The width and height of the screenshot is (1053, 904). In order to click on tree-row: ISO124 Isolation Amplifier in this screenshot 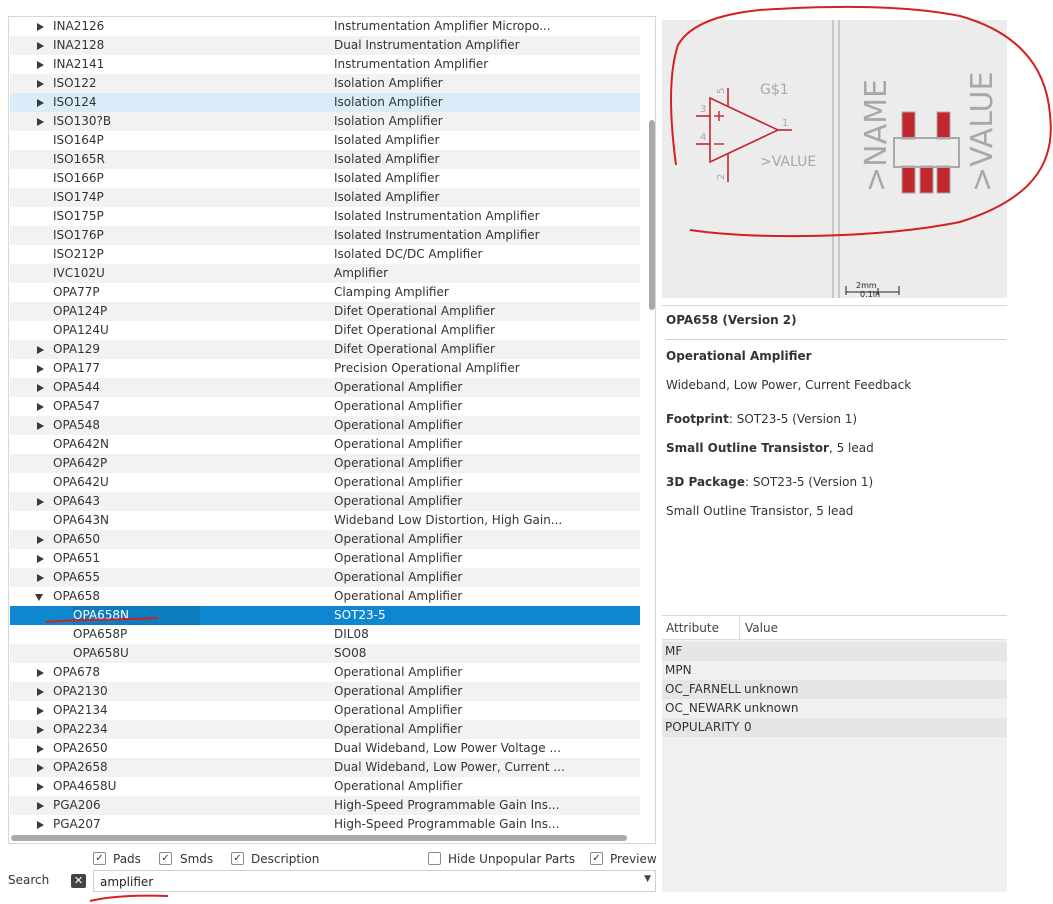, I will do `click(325, 102)`.